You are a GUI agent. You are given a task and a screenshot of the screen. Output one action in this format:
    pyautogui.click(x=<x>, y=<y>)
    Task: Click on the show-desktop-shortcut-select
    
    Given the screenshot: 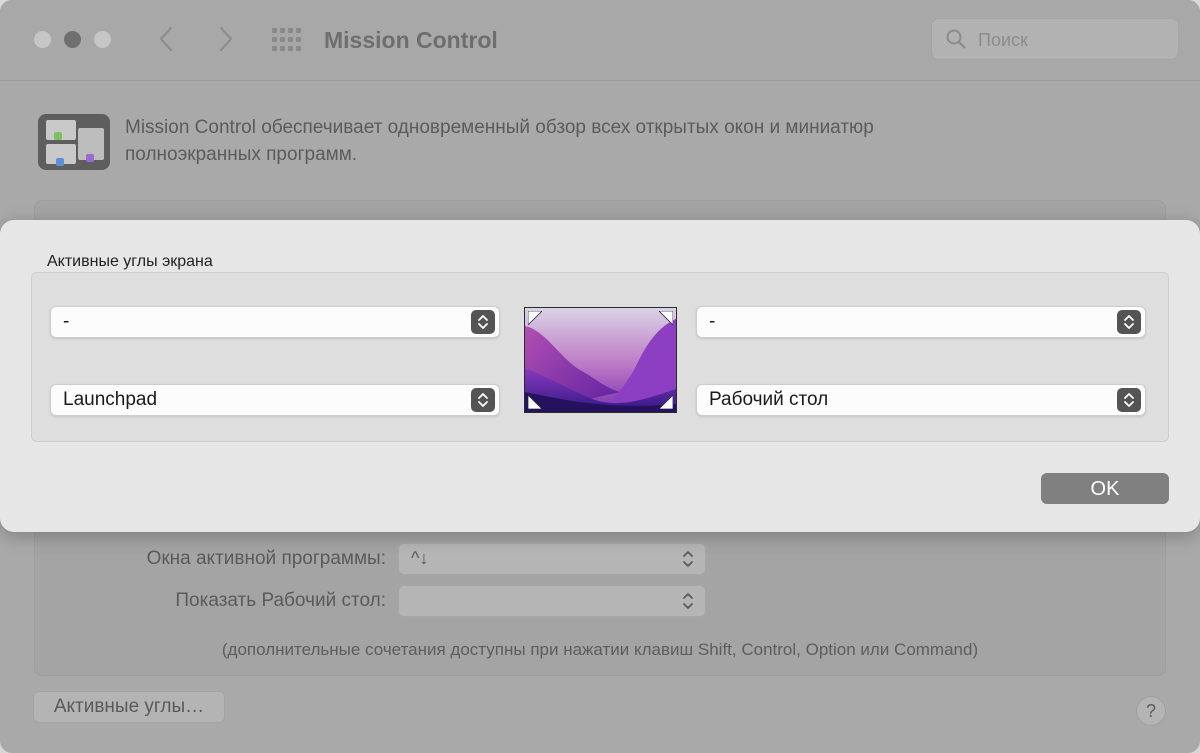 What is the action you would take?
    pyautogui.click(x=552, y=601)
    